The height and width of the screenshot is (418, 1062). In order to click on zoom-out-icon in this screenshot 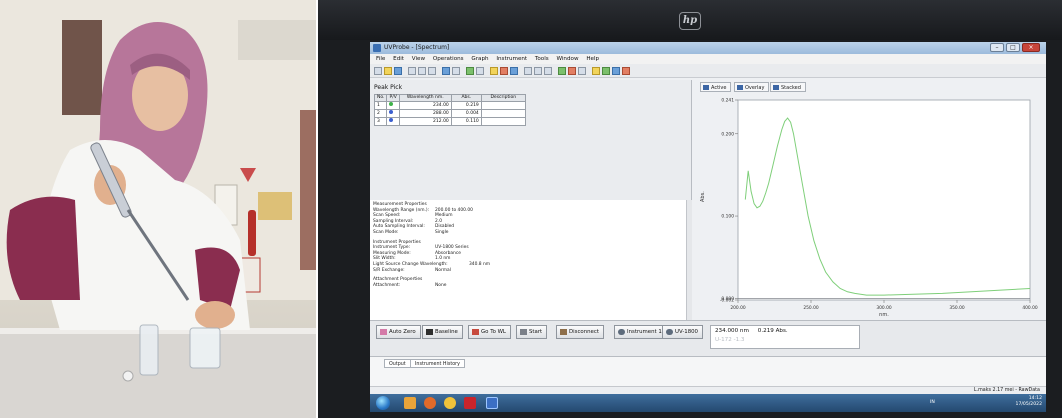, I will do `click(538, 71)`.